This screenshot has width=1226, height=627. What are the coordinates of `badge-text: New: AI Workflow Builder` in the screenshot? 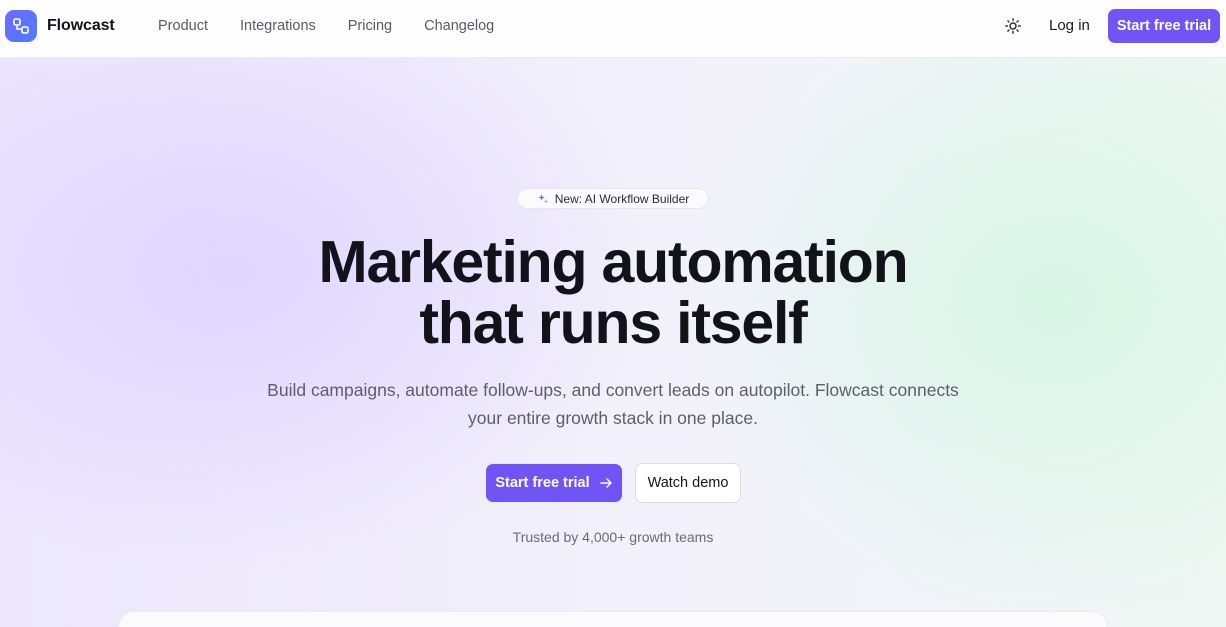 It's located at (622, 198).